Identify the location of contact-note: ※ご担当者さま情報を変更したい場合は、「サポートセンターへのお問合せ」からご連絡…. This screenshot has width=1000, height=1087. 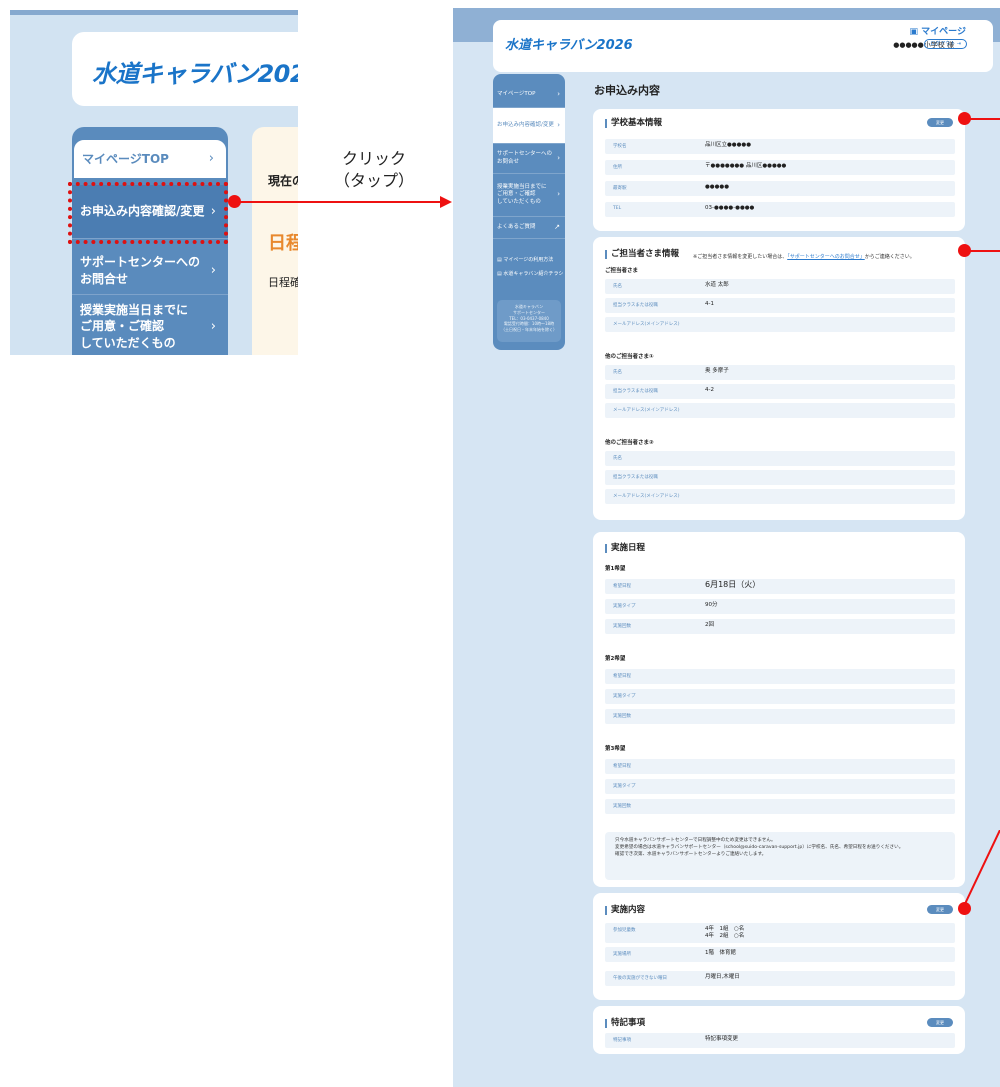
(804, 256).